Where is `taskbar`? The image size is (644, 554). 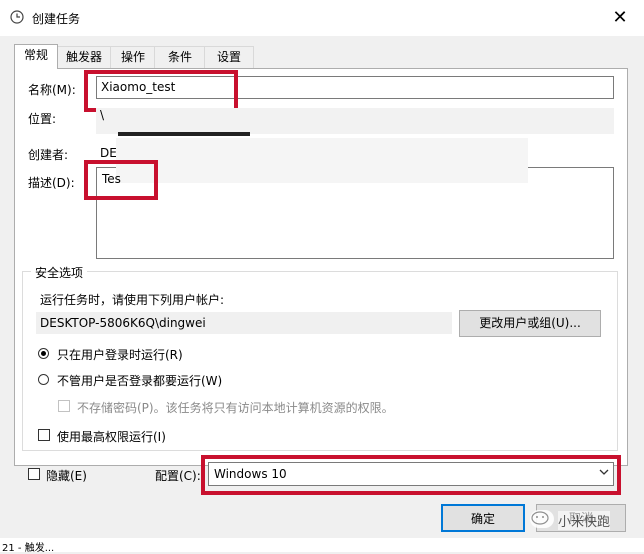 taskbar is located at coordinates (322, 545).